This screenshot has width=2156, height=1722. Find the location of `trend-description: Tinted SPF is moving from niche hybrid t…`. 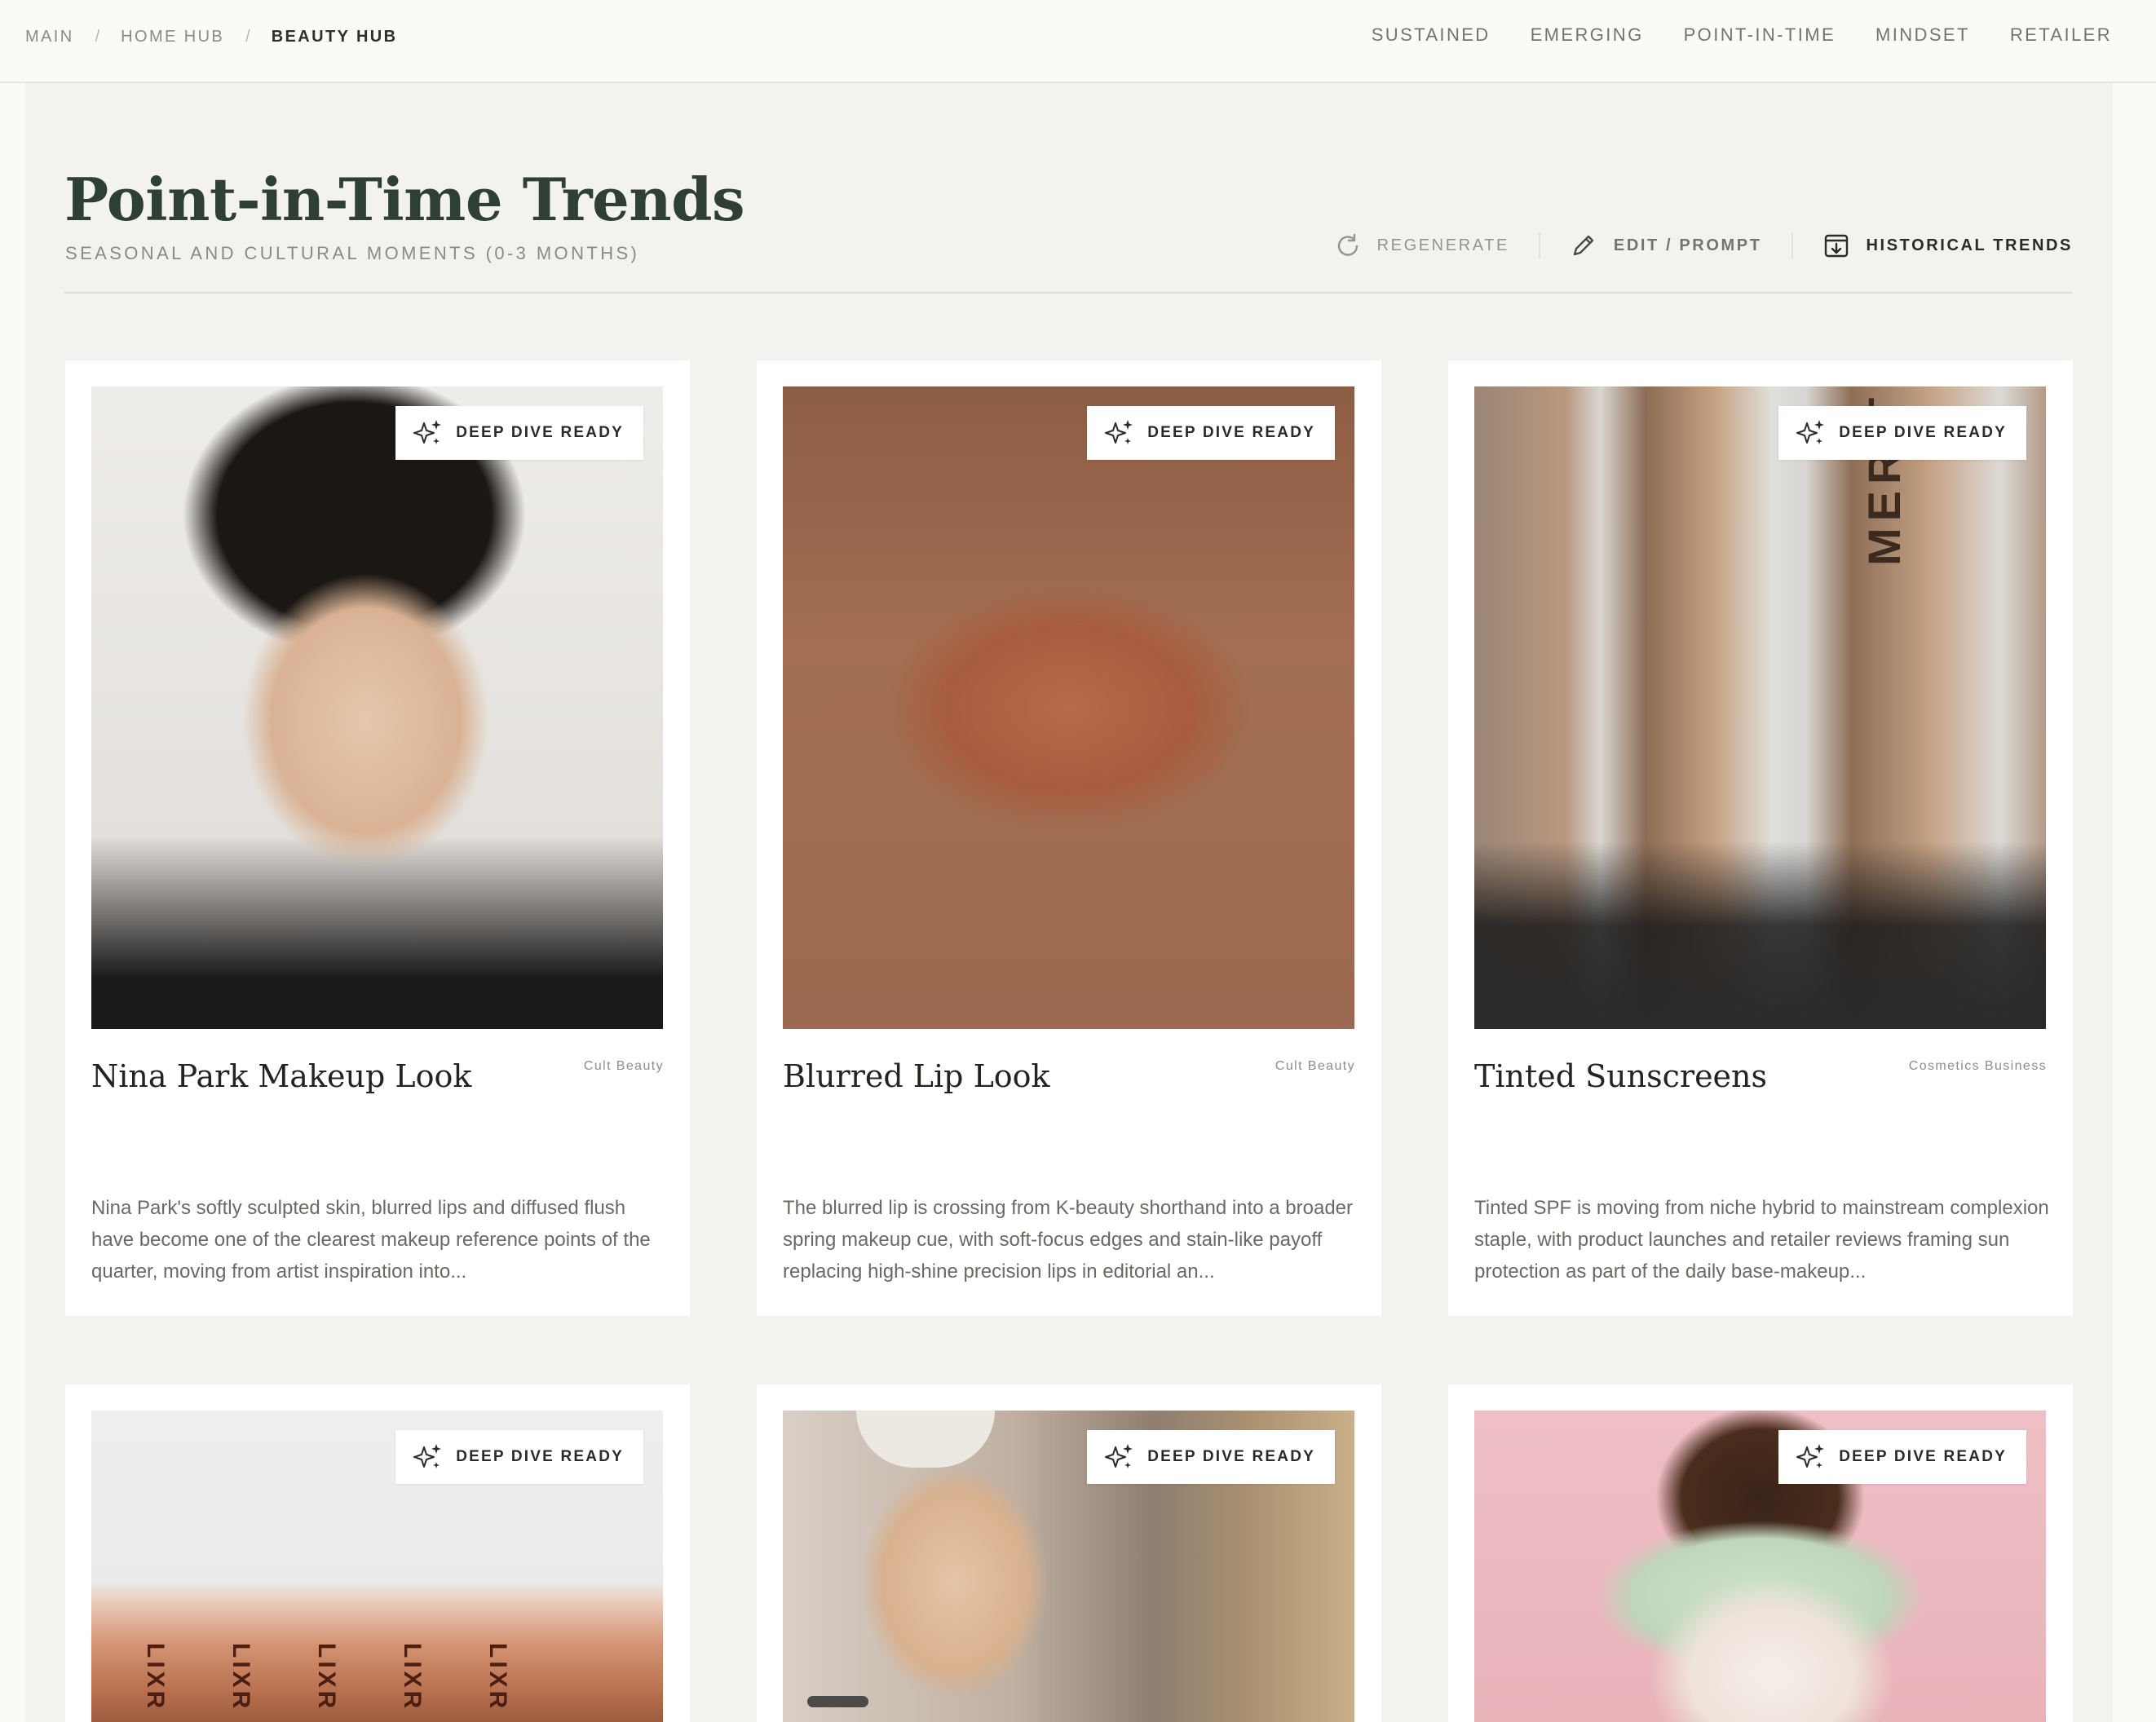

trend-description: Tinted SPF is moving from niche hybrid t… is located at coordinates (1761, 1240).